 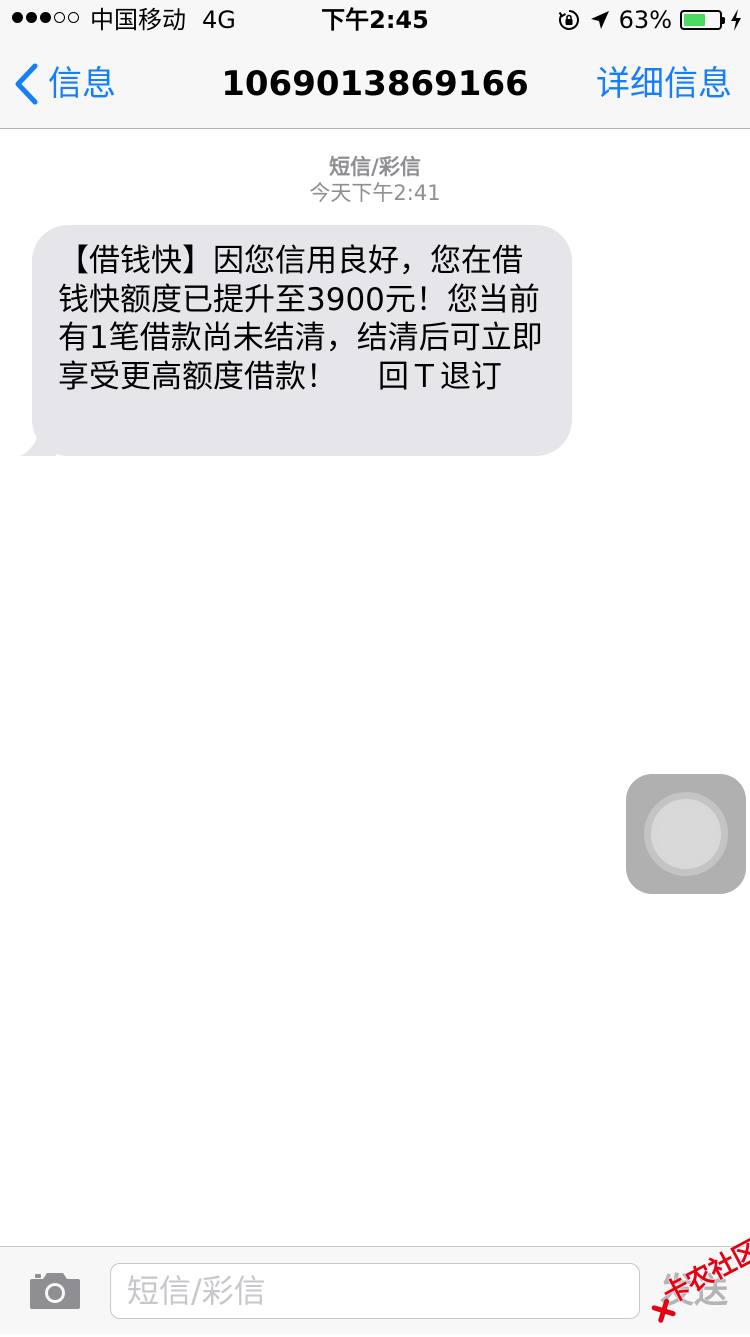 I want to click on message-timestamp: 今天下午2:41, so click(x=375, y=193).